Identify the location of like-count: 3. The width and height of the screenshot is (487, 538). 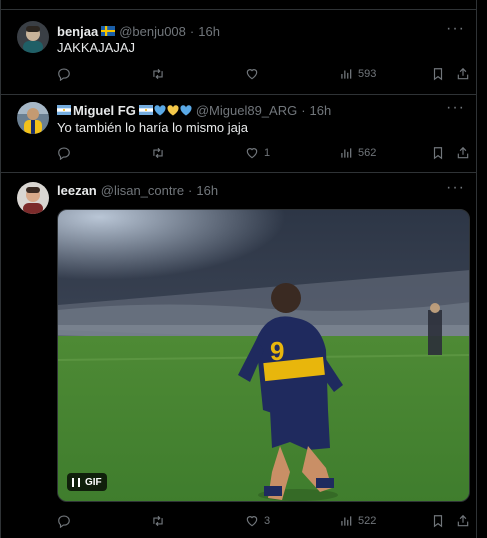
(267, 521).